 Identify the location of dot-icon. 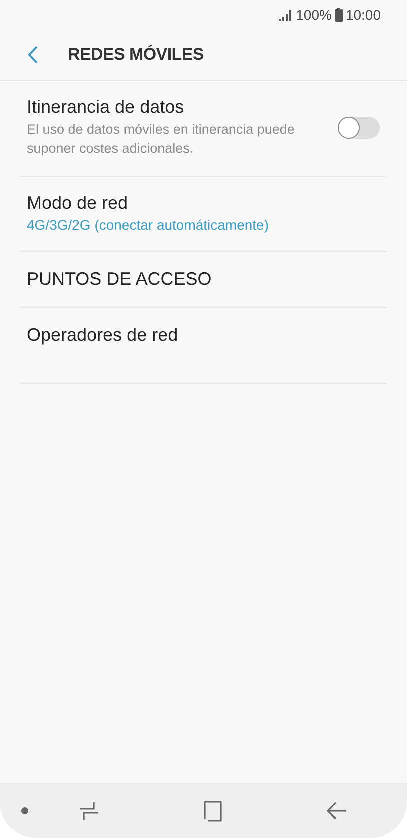
(25, 810).